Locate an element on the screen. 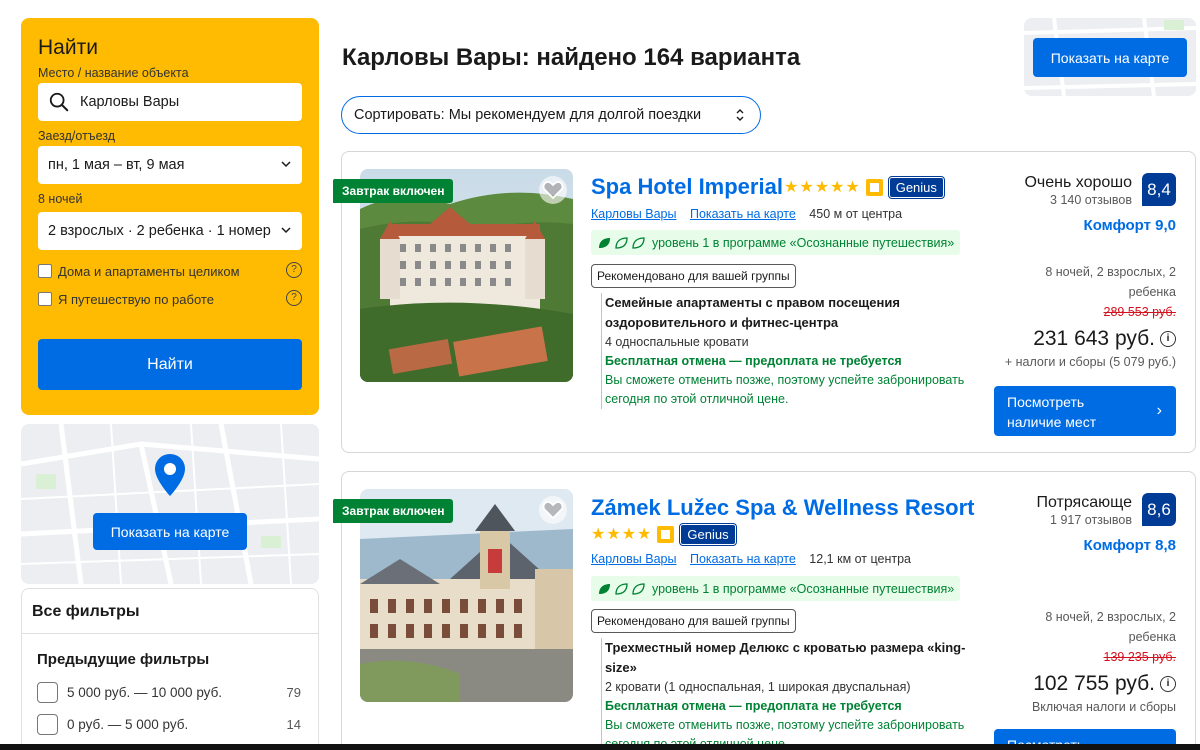 The width and height of the screenshot is (1200, 750). taxes-text: + налоги и сборы (5 079 руб.) is located at coordinates (1090, 362).